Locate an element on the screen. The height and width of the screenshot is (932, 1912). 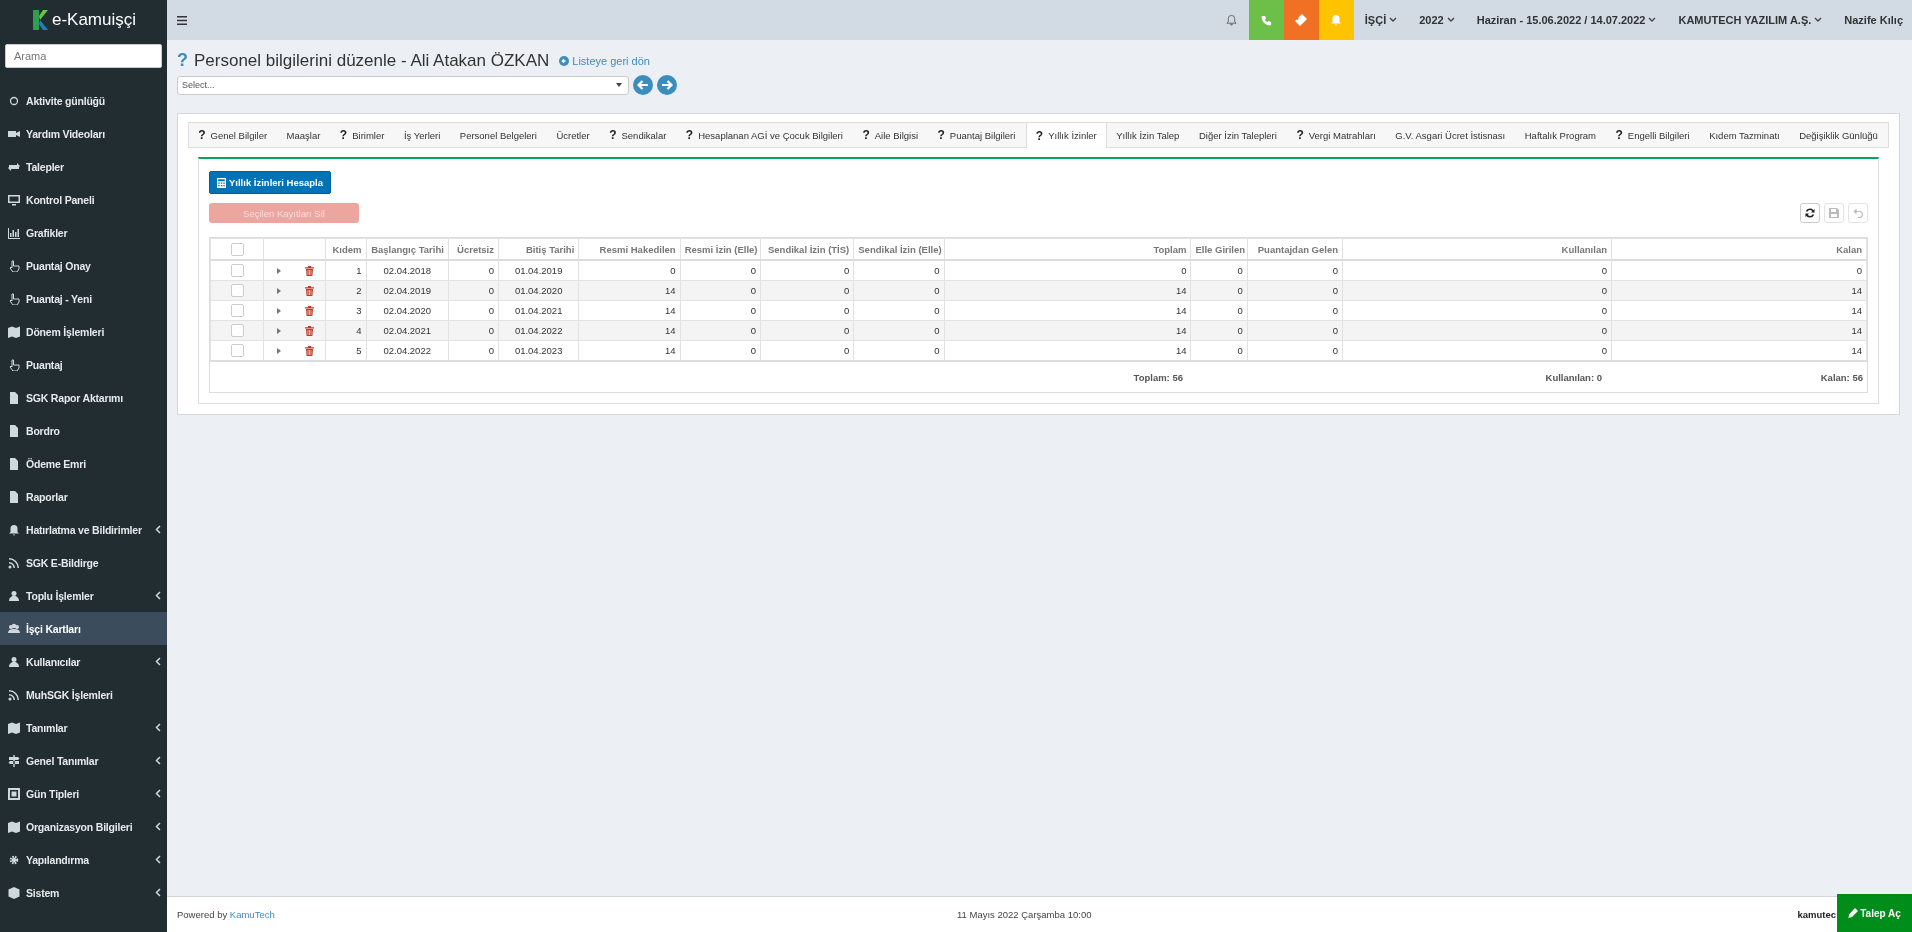
table-cell: 02.04.2018 is located at coordinates (407, 270).